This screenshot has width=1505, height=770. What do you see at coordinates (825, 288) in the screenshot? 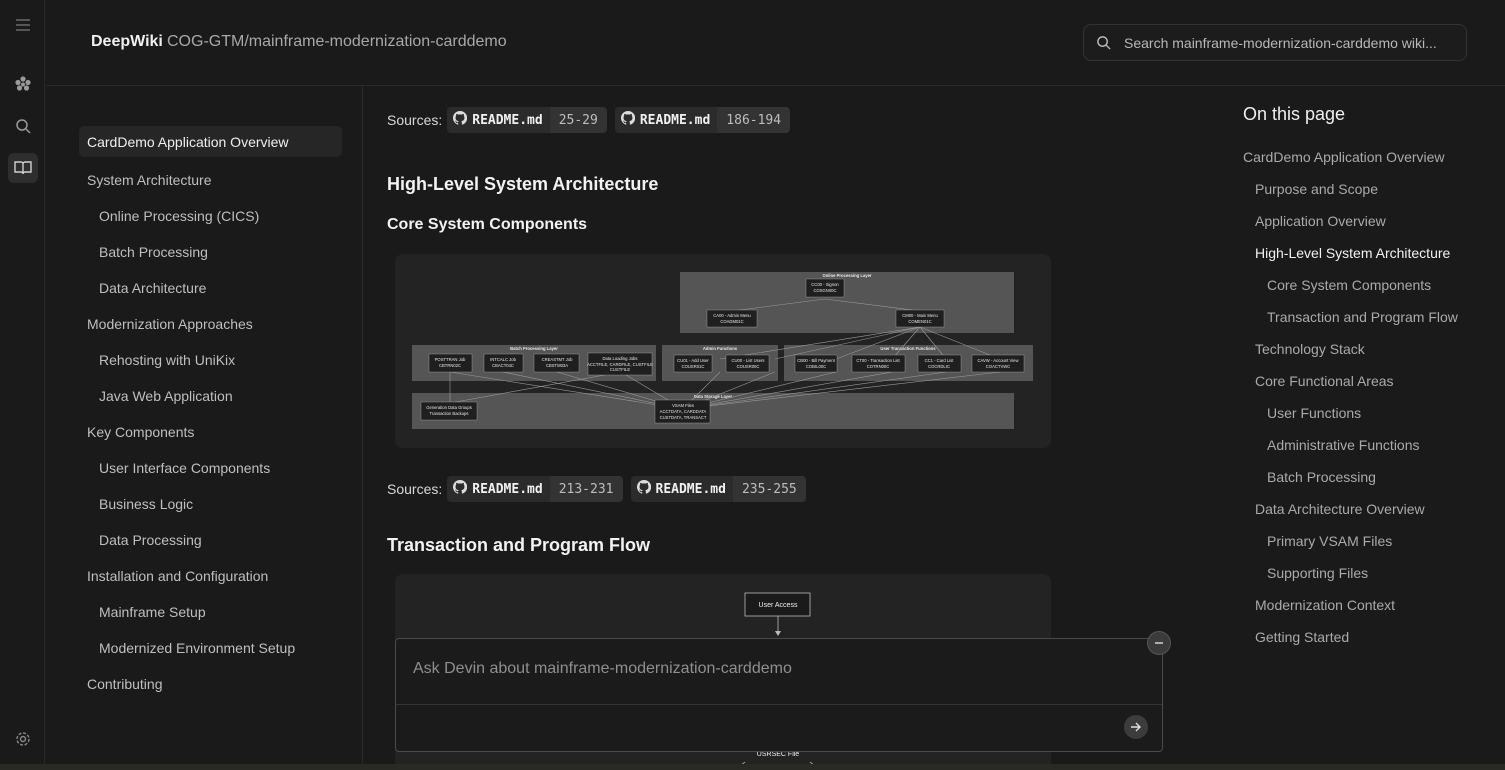
I see `node-signon: CC00 - SignonCOSGN00C` at bounding box center [825, 288].